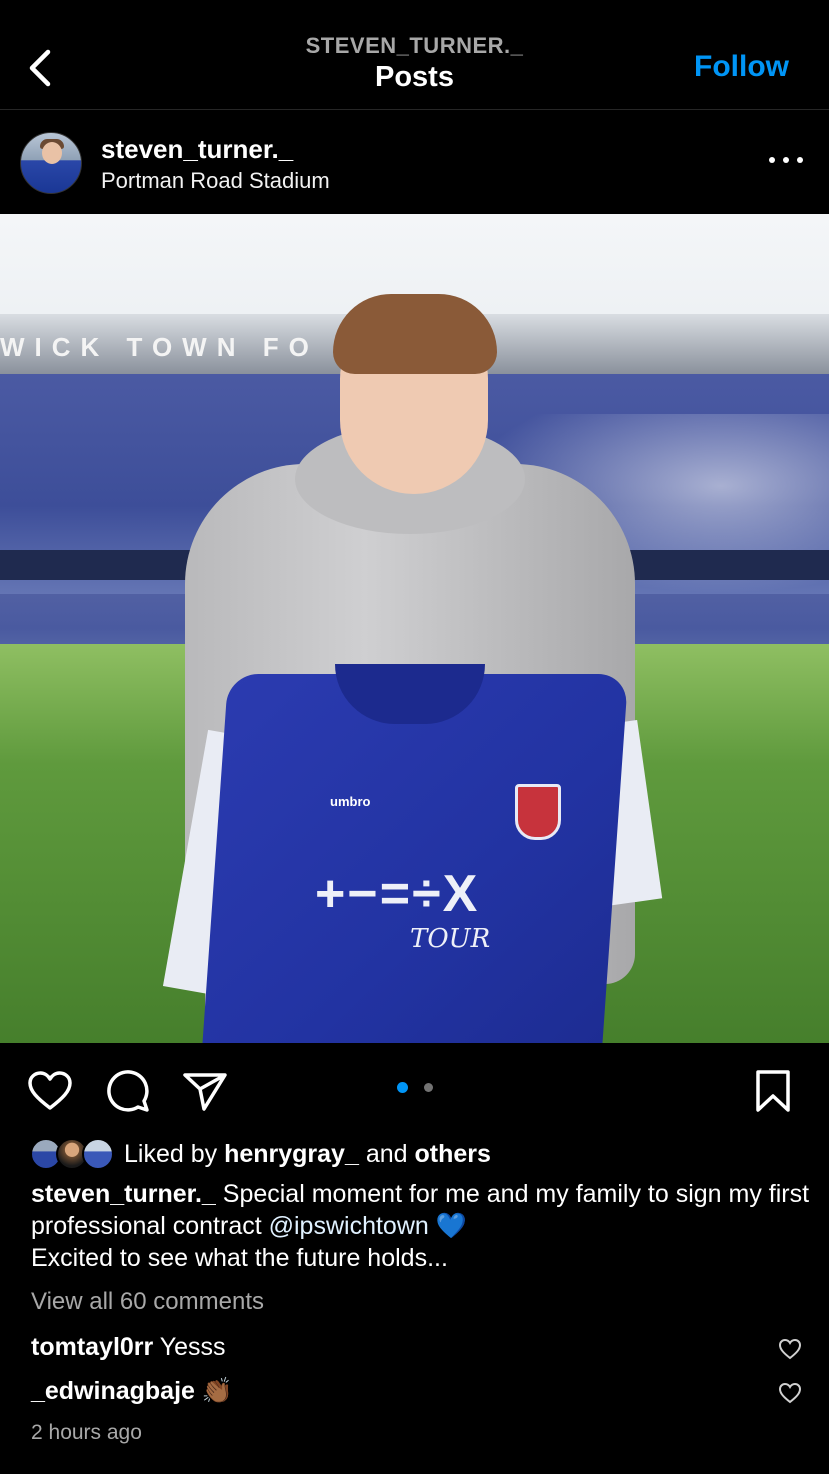  What do you see at coordinates (291, 1154) in the screenshot?
I see `liker-username: henrygray_` at bounding box center [291, 1154].